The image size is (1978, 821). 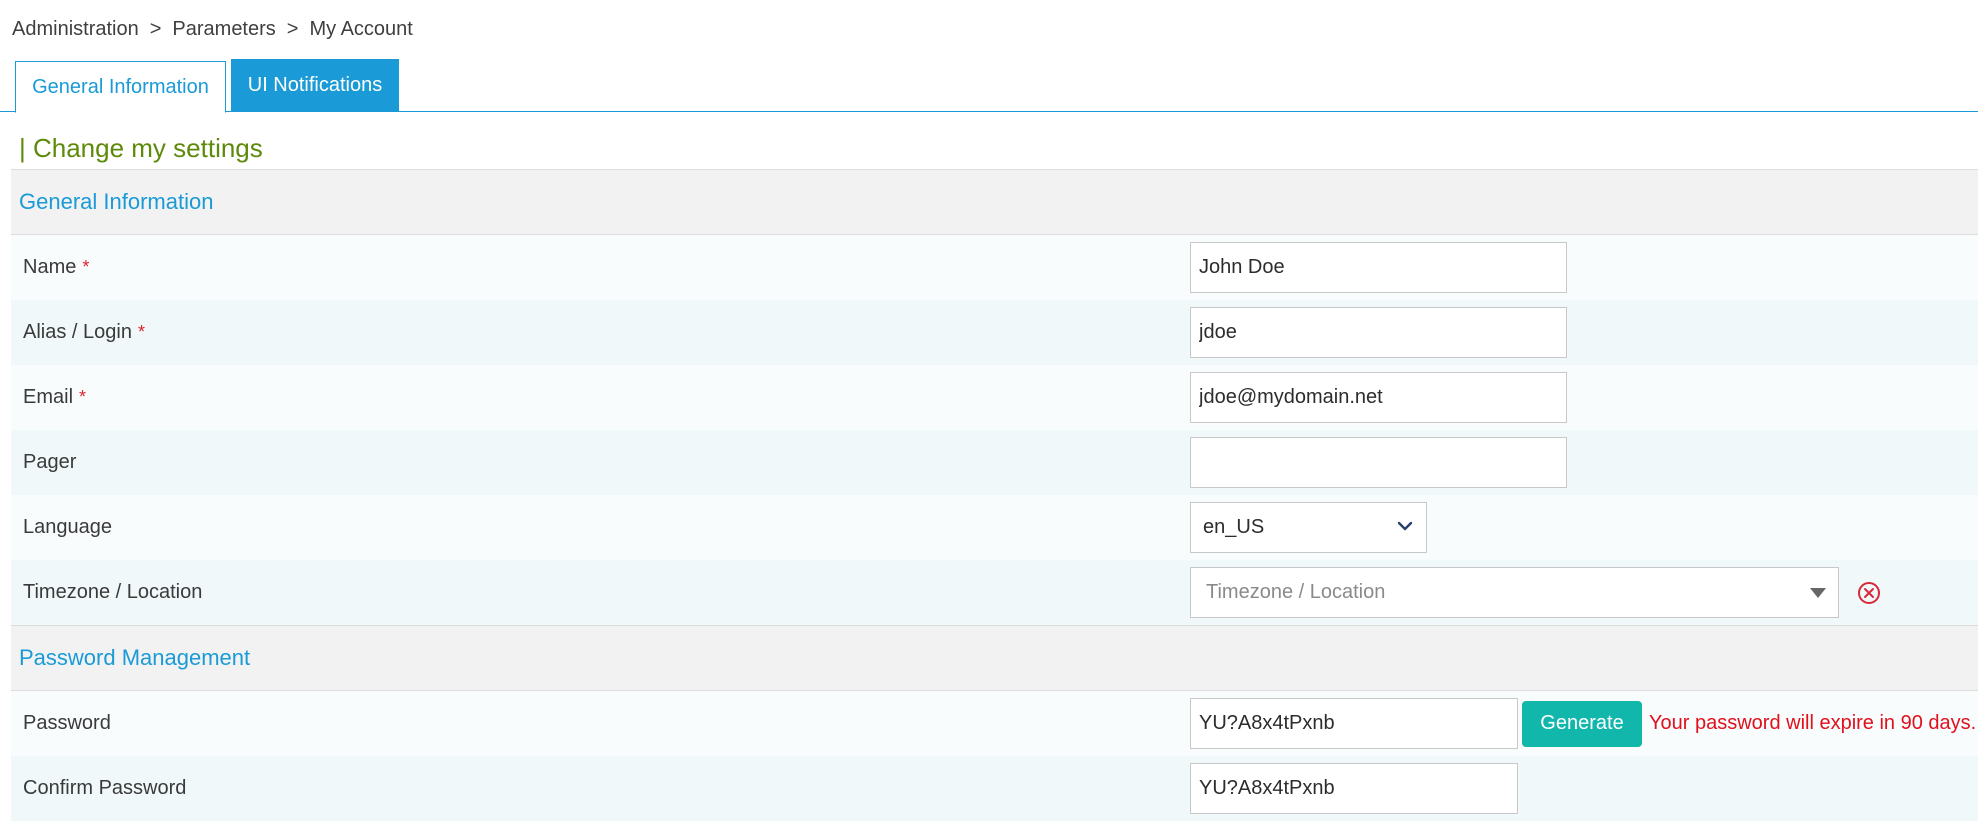 I want to click on timezone-select: Timezone / Location, so click(x=1514, y=592).